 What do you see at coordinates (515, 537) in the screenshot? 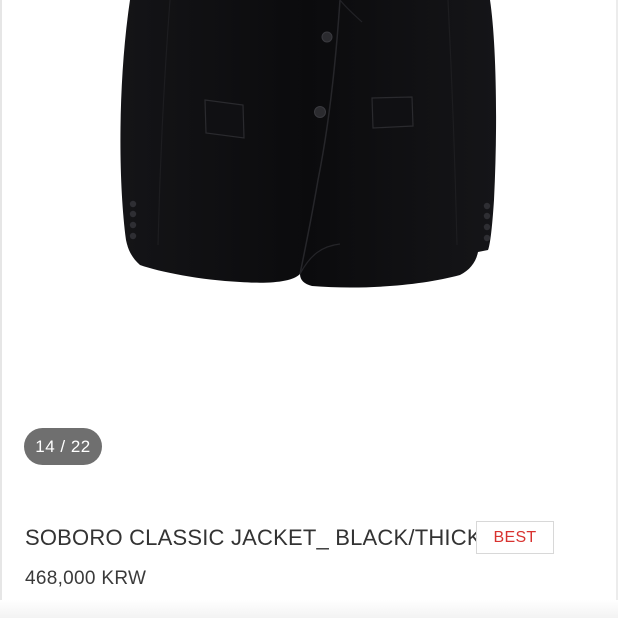
I see `best-badge: BEST` at bounding box center [515, 537].